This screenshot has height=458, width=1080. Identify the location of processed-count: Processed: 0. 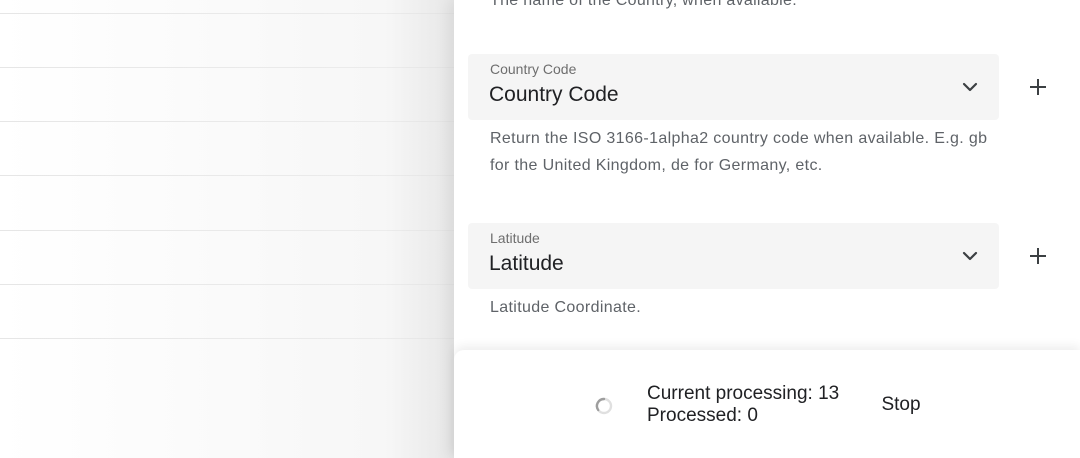
(702, 415).